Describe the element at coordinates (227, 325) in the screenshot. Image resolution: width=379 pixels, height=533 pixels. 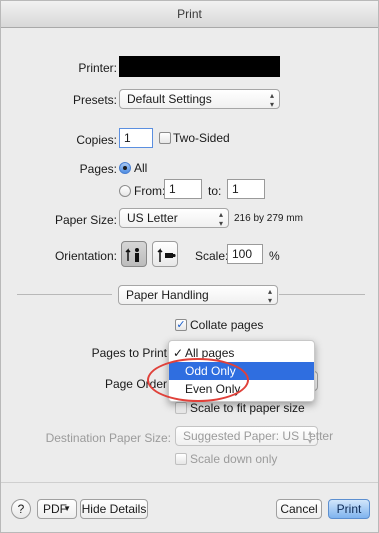
I see `collate-label: Collate pages` at that location.